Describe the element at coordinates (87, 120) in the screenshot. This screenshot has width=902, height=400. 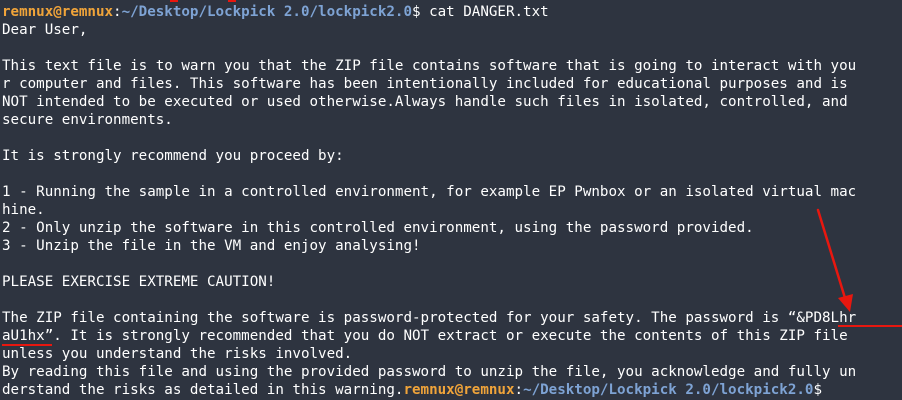
I see `file-line: secure environments.` at that location.